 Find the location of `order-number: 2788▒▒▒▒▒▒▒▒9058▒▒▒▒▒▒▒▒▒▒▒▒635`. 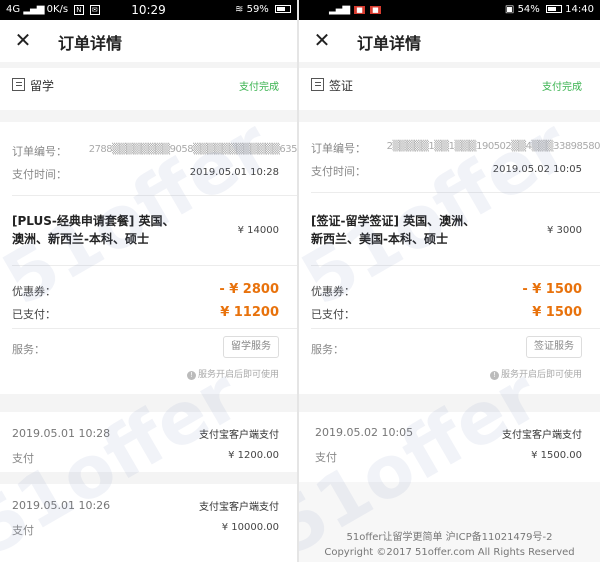

order-number: 2788▒▒▒▒▒▒▒▒9058▒▒▒▒▒▒▒▒▒▒▒▒635 is located at coordinates (192, 149).